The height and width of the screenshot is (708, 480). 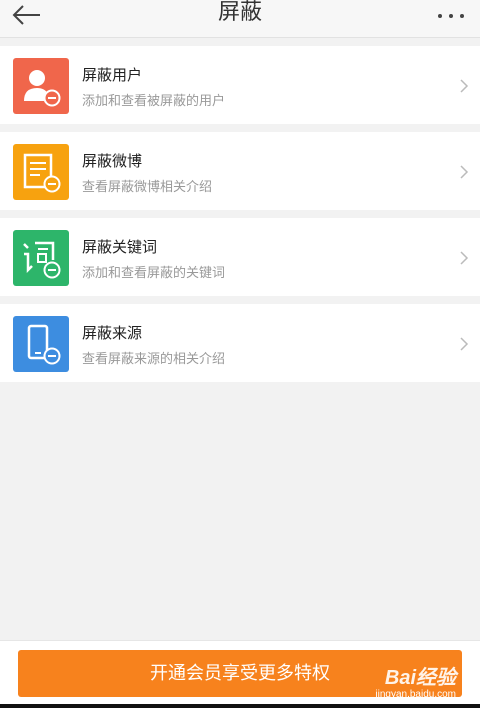 What do you see at coordinates (240, 706) in the screenshot?
I see `system-nav-bar` at bounding box center [240, 706].